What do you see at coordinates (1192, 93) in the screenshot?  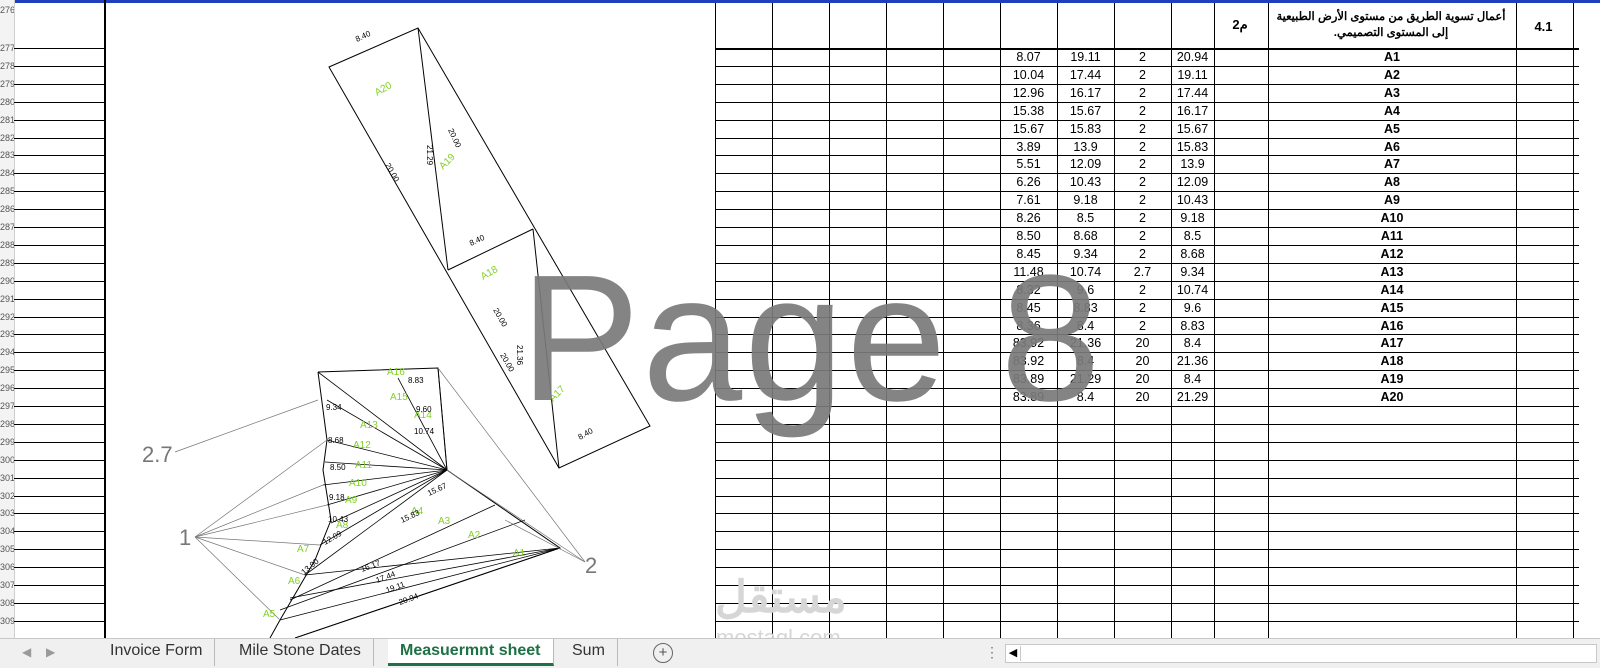 I see `value-cell: 17.44` at bounding box center [1192, 93].